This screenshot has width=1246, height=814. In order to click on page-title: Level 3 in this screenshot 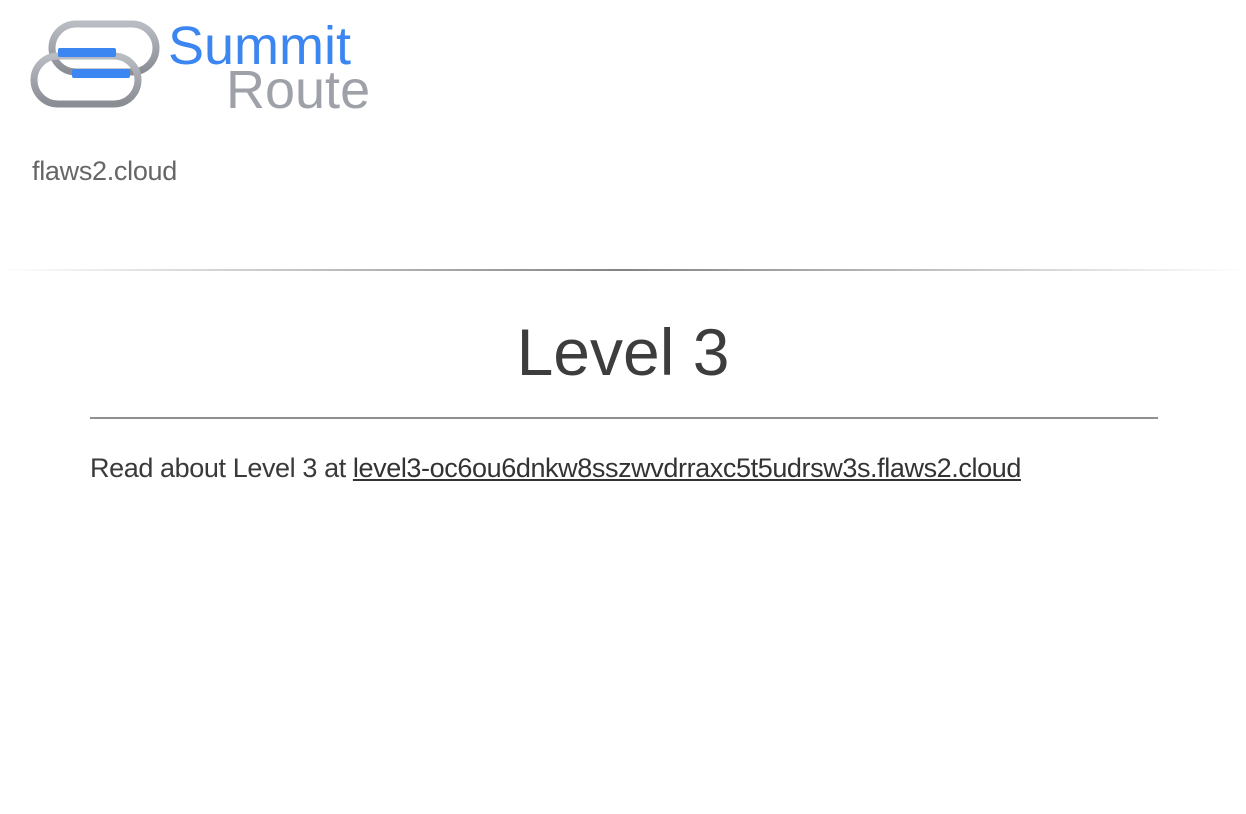, I will do `click(623, 352)`.